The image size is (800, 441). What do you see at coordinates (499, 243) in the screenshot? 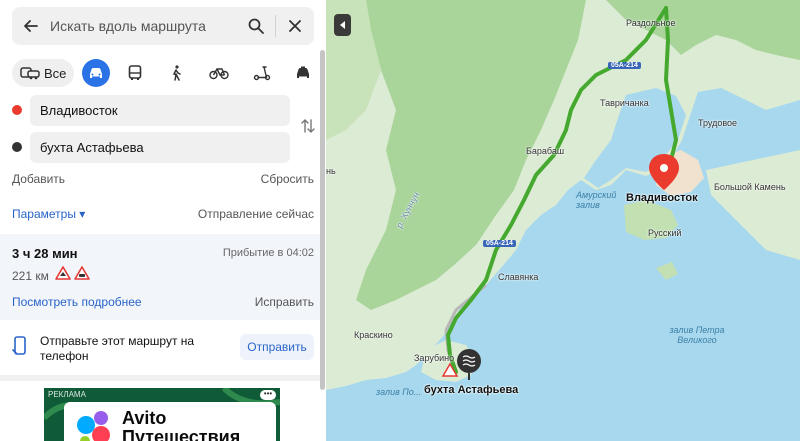
I see `map-road-sign-mid: 05А-214` at bounding box center [499, 243].